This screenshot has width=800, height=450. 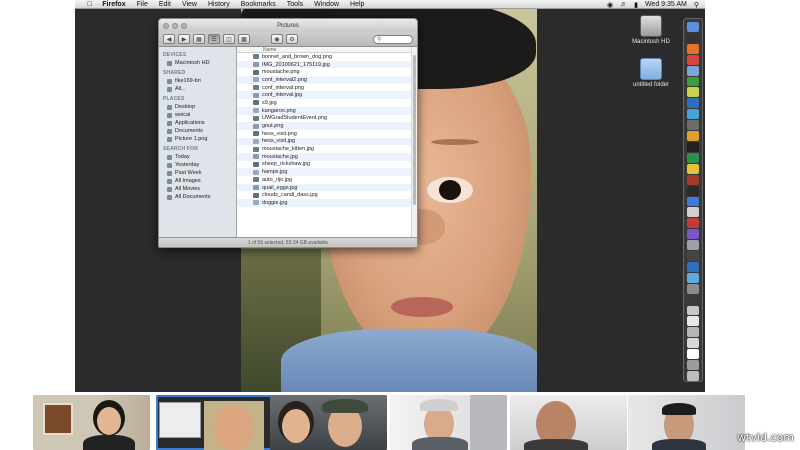 What do you see at coordinates (651, 73) in the screenshot?
I see `desktop-icon-folder: untitled folder` at bounding box center [651, 73].